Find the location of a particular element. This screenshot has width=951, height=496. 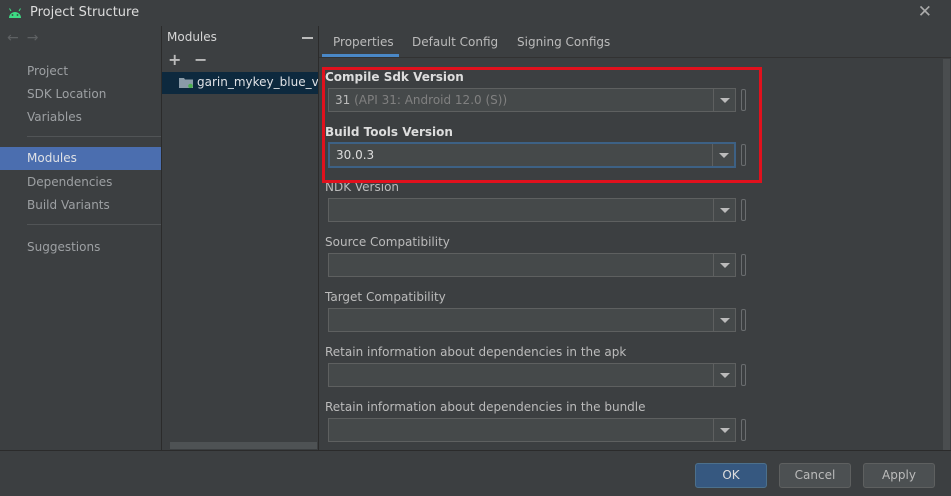

source-compat-label: Source Compatibility is located at coordinates (387, 242).